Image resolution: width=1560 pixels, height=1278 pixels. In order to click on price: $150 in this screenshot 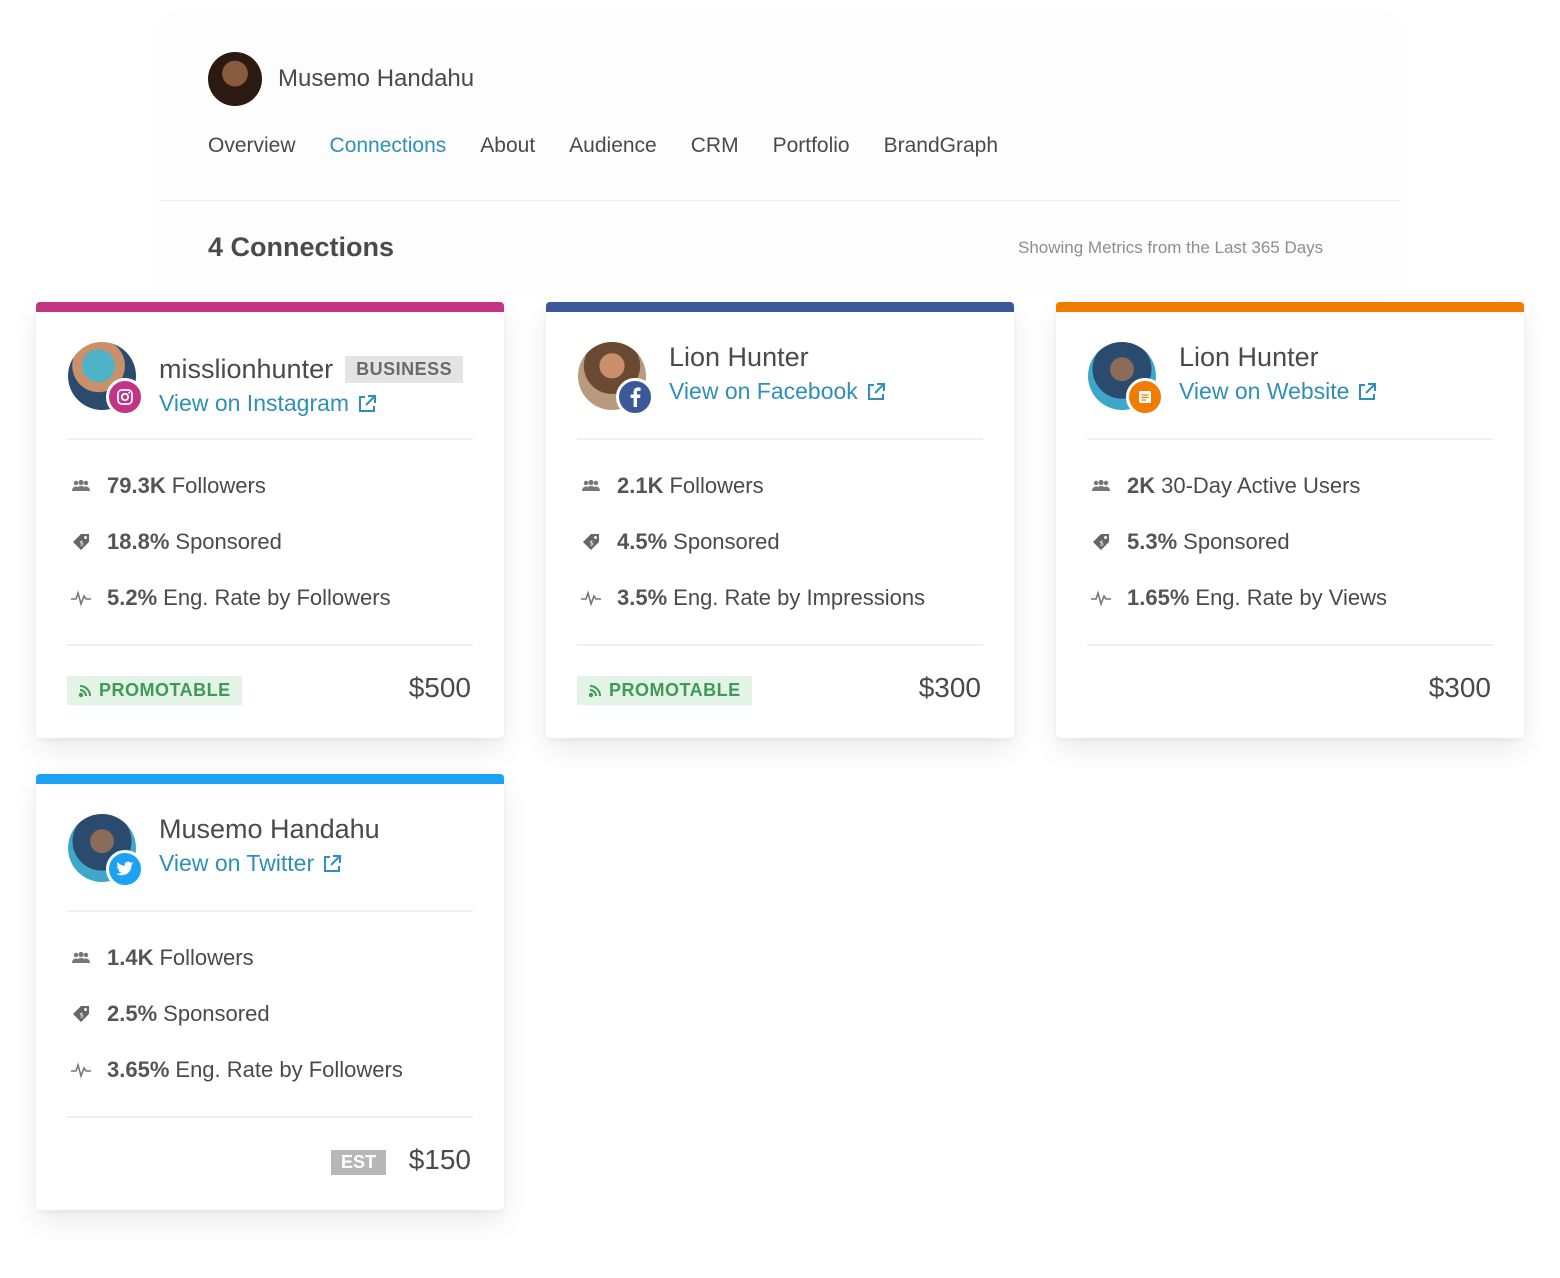, I will do `click(439, 1159)`.